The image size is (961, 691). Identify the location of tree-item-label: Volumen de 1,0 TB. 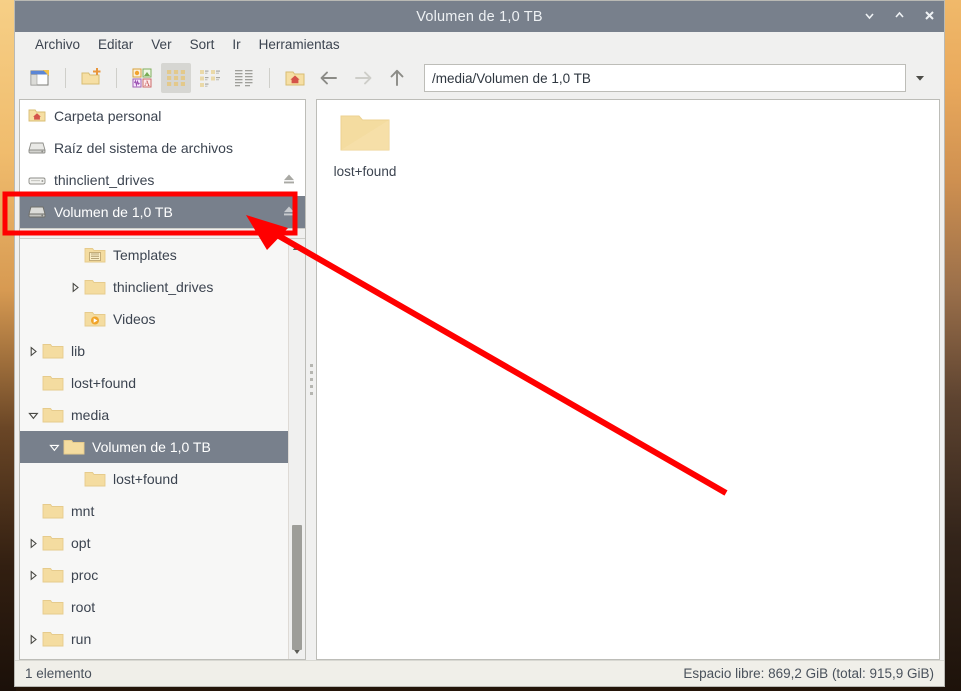
(151, 447).